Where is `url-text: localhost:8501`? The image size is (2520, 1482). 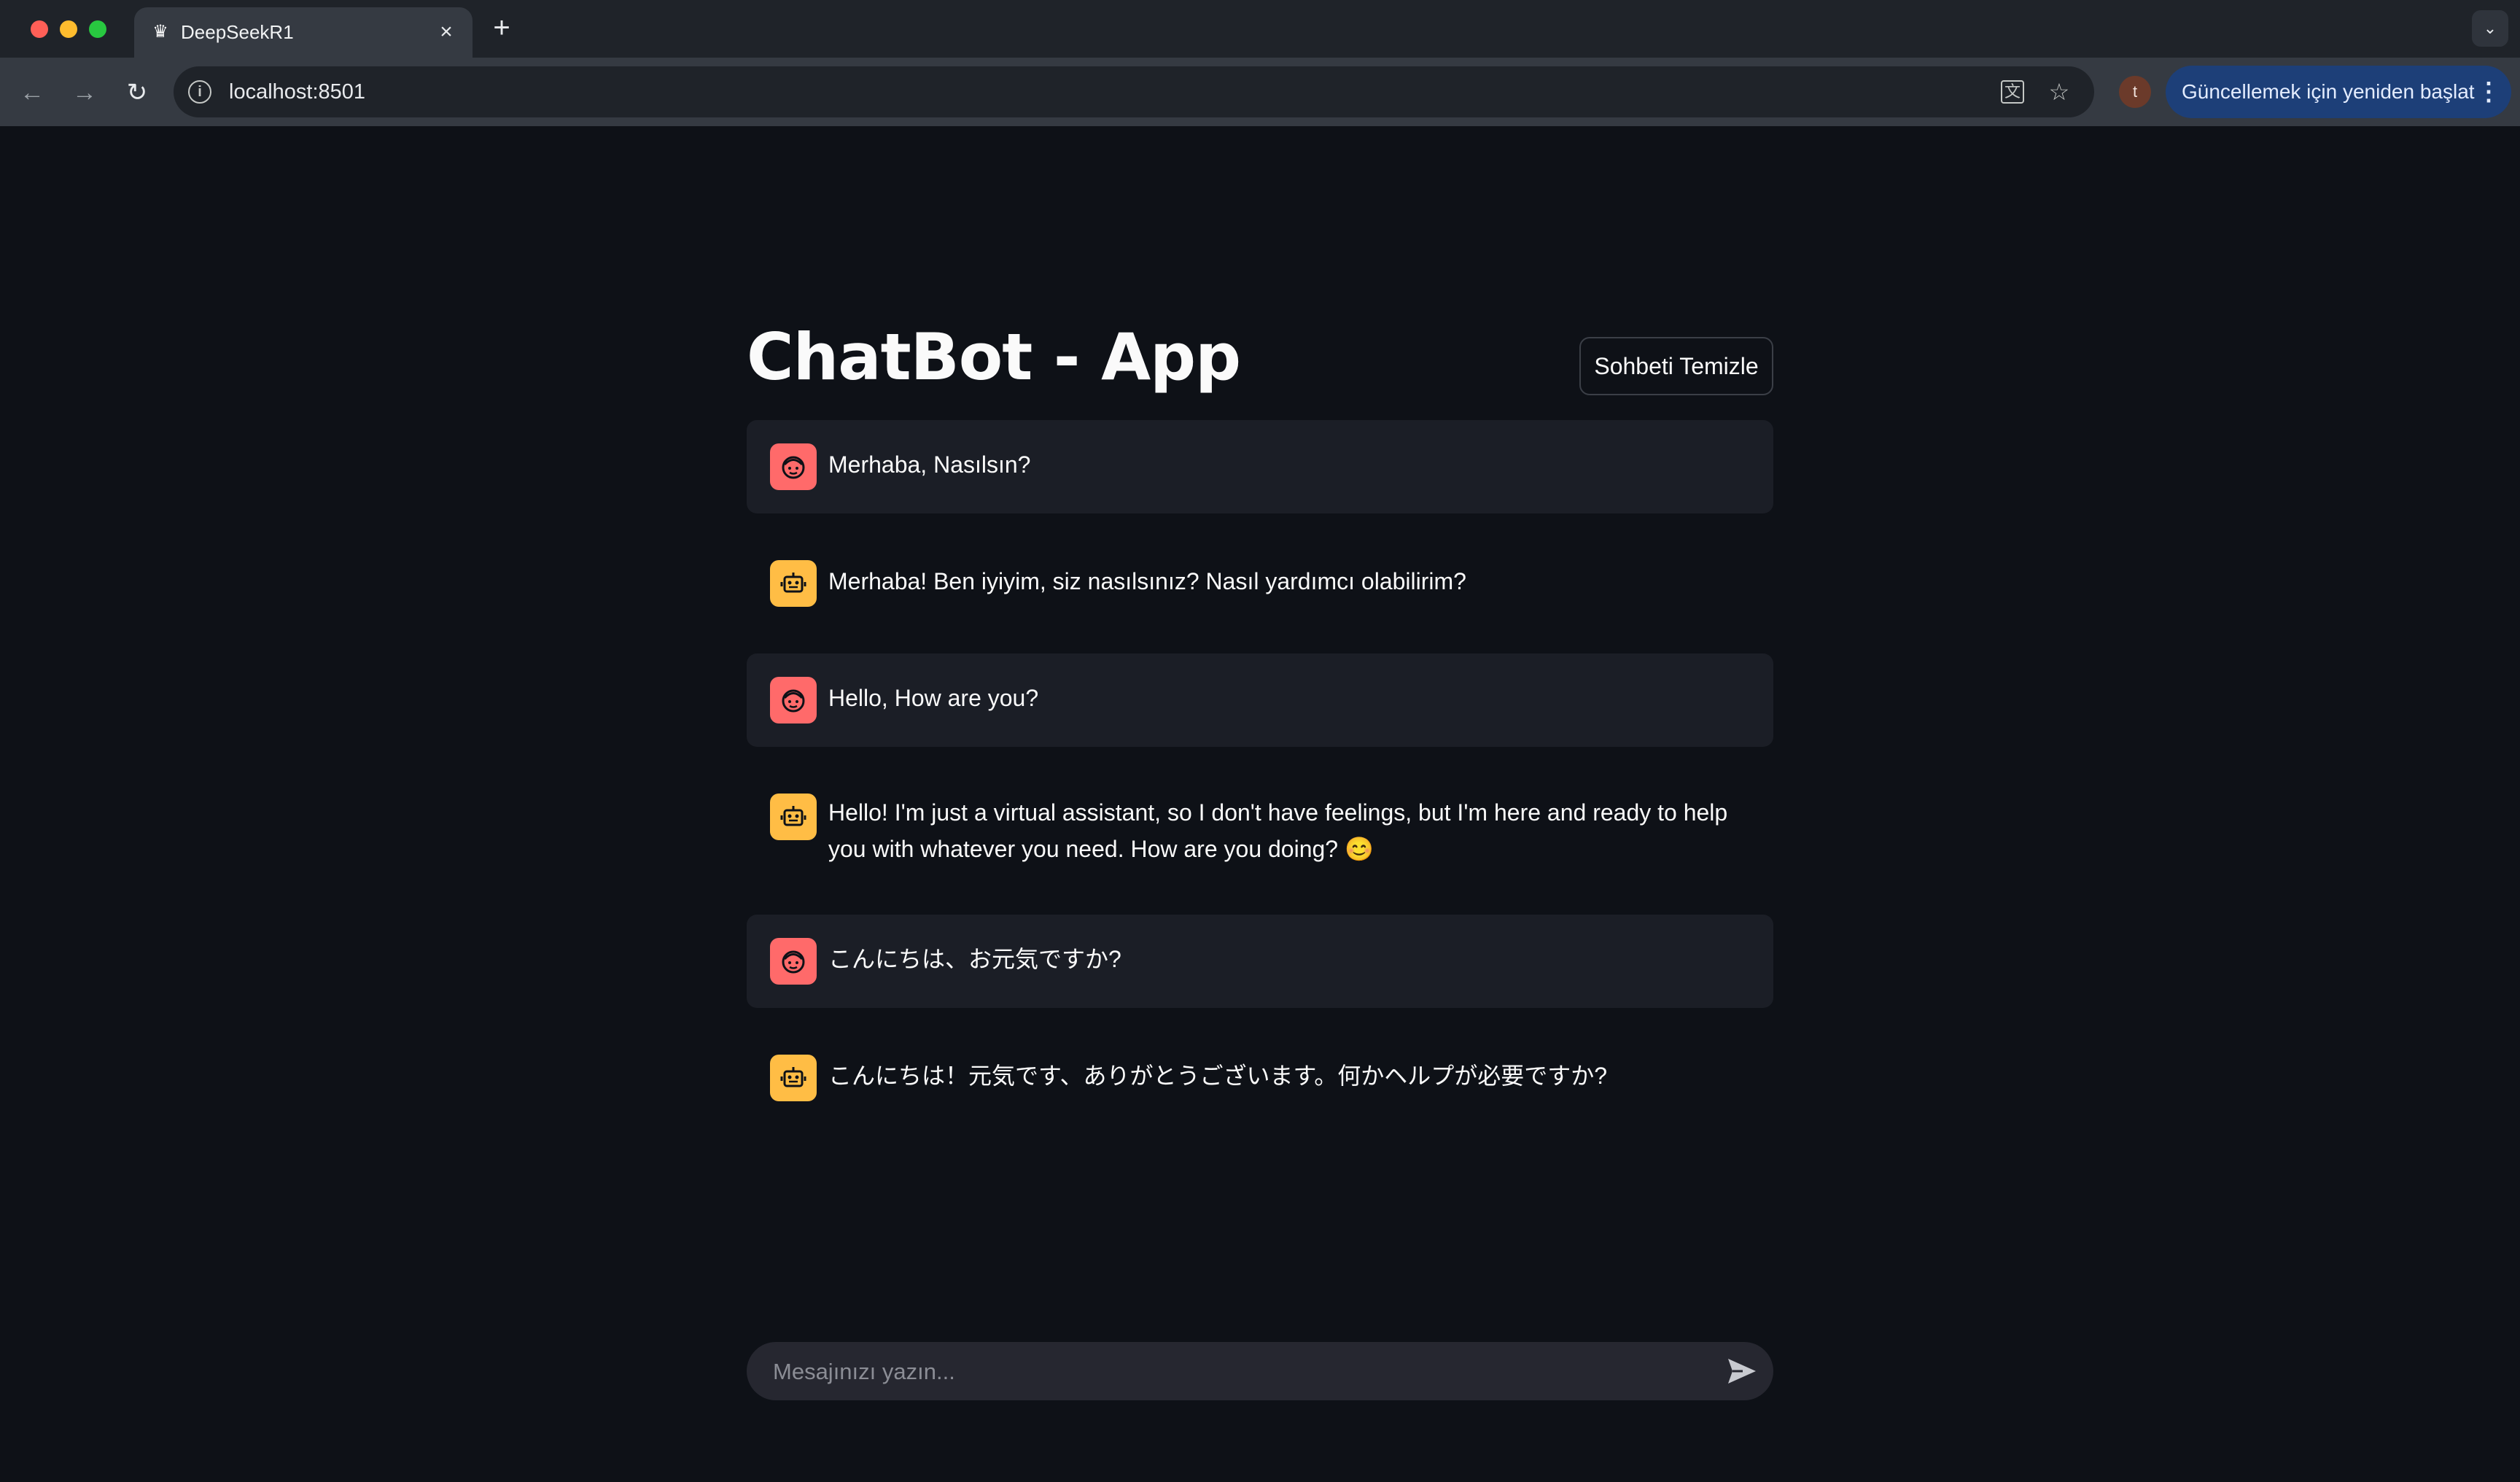 url-text: localhost:8501 is located at coordinates (297, 92).